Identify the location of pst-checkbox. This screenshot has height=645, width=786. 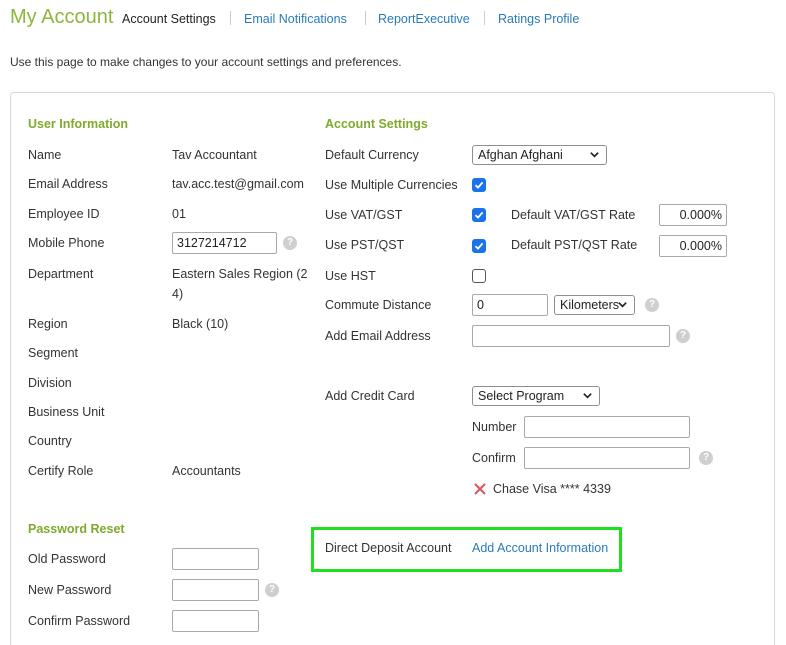
(479, 246).